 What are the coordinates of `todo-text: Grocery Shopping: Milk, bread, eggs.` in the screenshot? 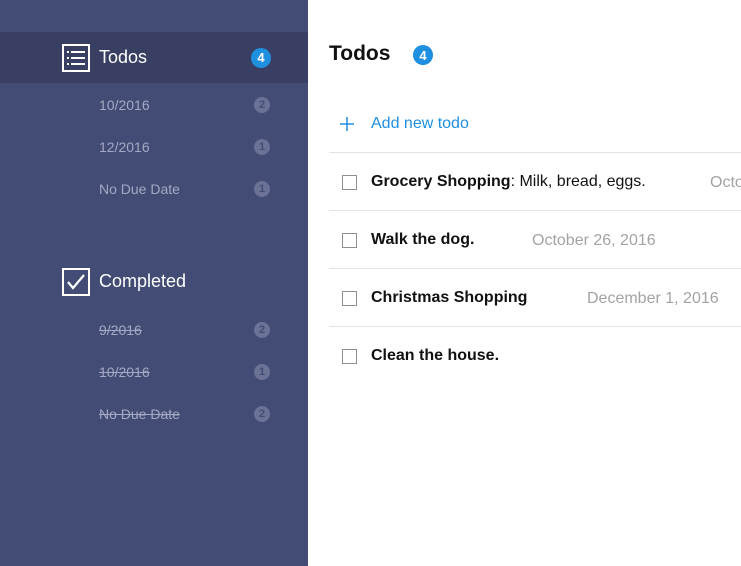 It's located at (508, 182).